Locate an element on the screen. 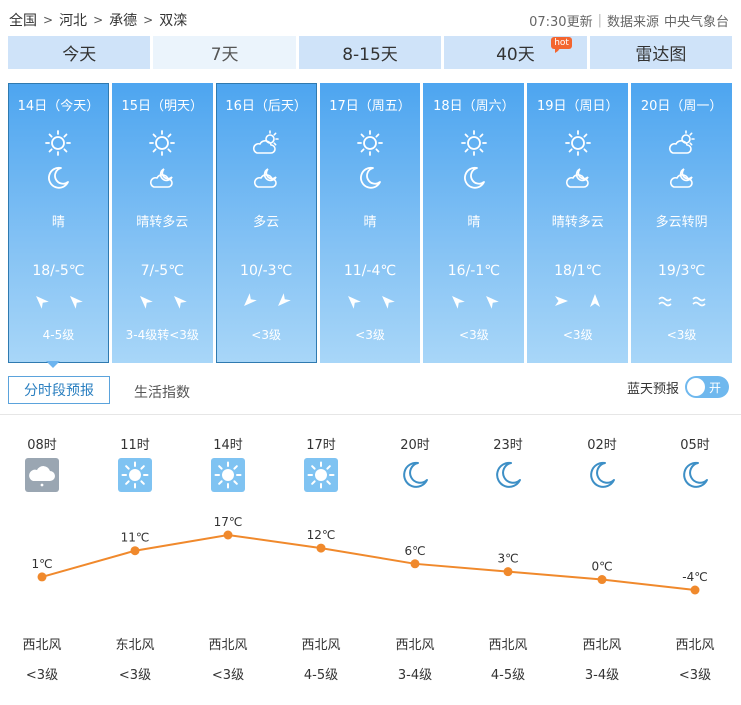 Image resolution: width=741 pixels, height=705 pixels. hour-label: 05时 is located at coordinates (695, 445).